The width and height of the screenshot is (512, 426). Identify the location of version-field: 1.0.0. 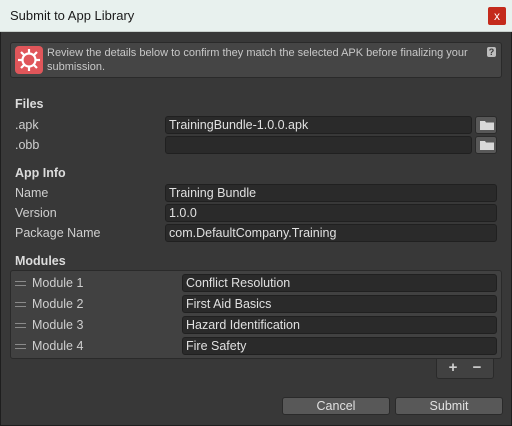
(331, 213).